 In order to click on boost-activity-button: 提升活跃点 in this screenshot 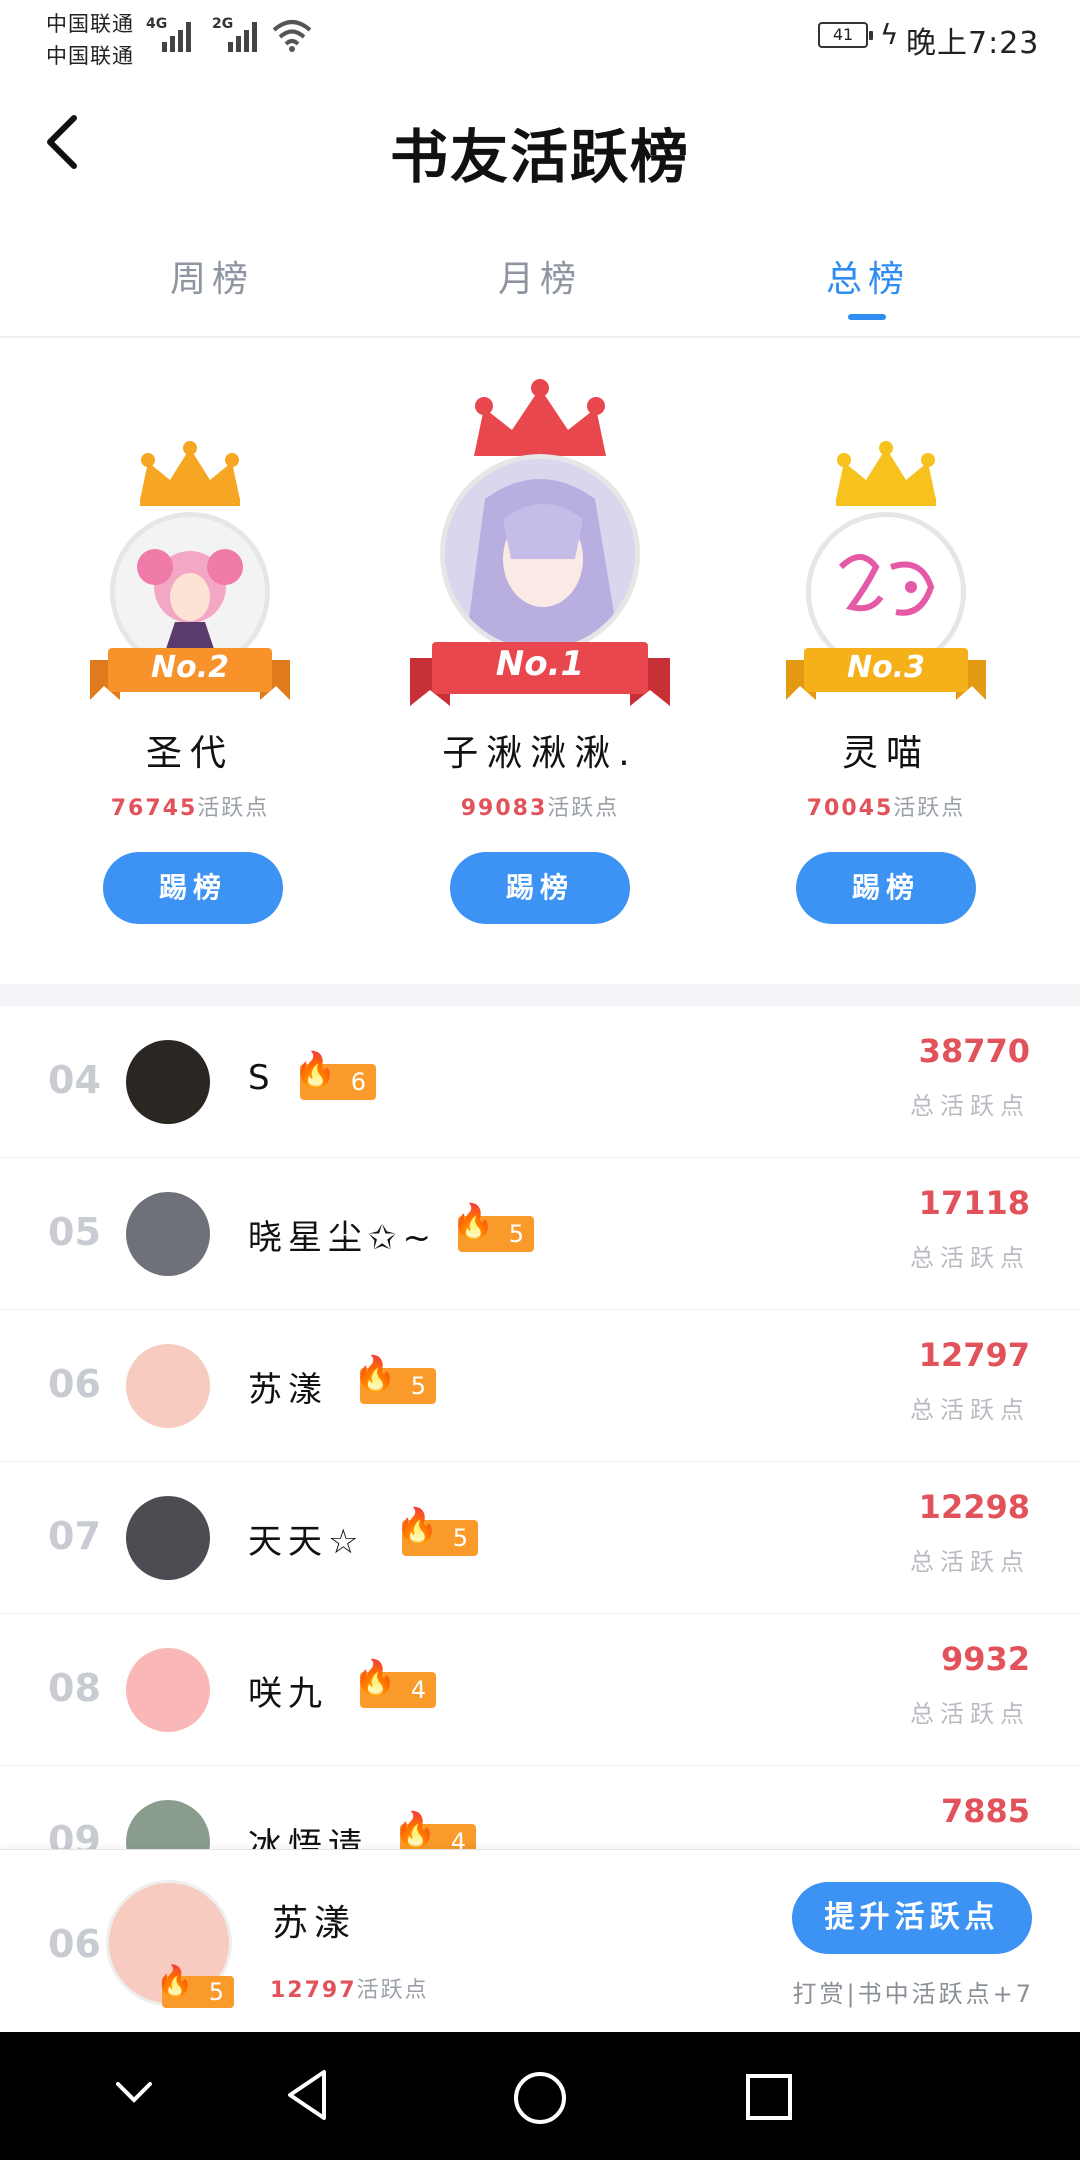, I will do `click(912, 1918)`.